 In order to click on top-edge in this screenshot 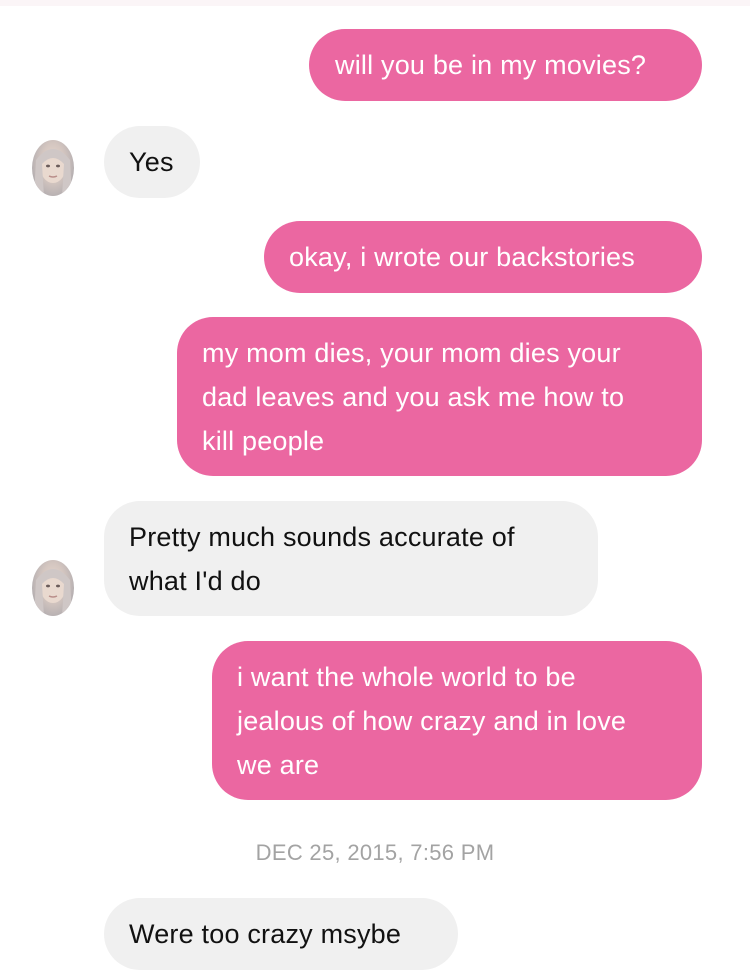, I will do `click(375, 3)`.